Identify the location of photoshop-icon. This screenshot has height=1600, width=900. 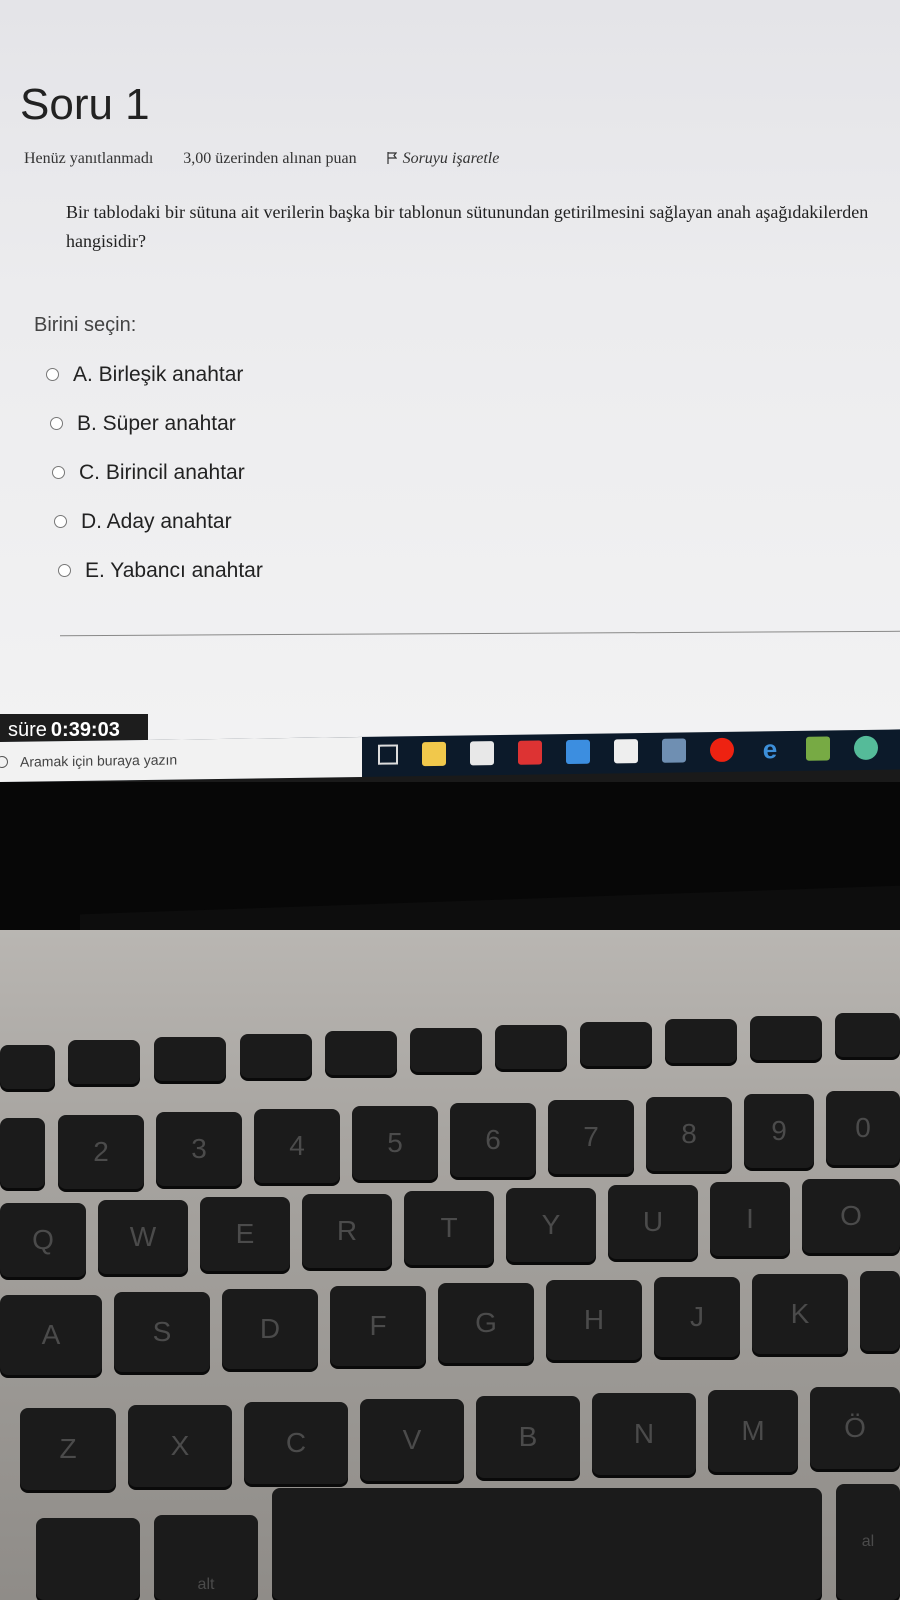
(626, 751).